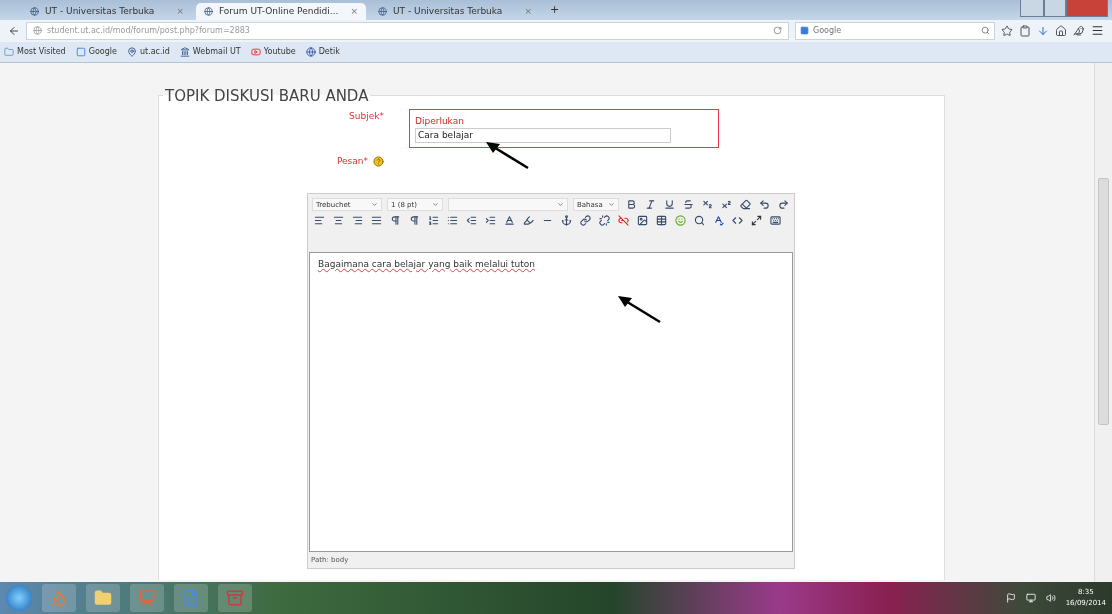  Describe the element at coordinates (184, 51) in the screenshot. I see `building-icon` at that location.